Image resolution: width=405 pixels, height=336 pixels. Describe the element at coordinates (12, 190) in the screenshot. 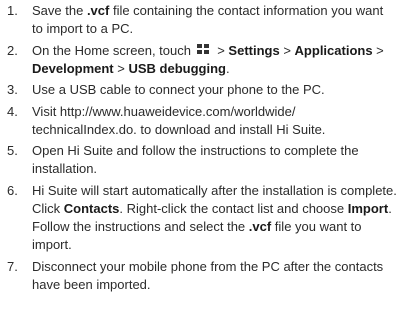

I see `step-number: 6.` at that location.